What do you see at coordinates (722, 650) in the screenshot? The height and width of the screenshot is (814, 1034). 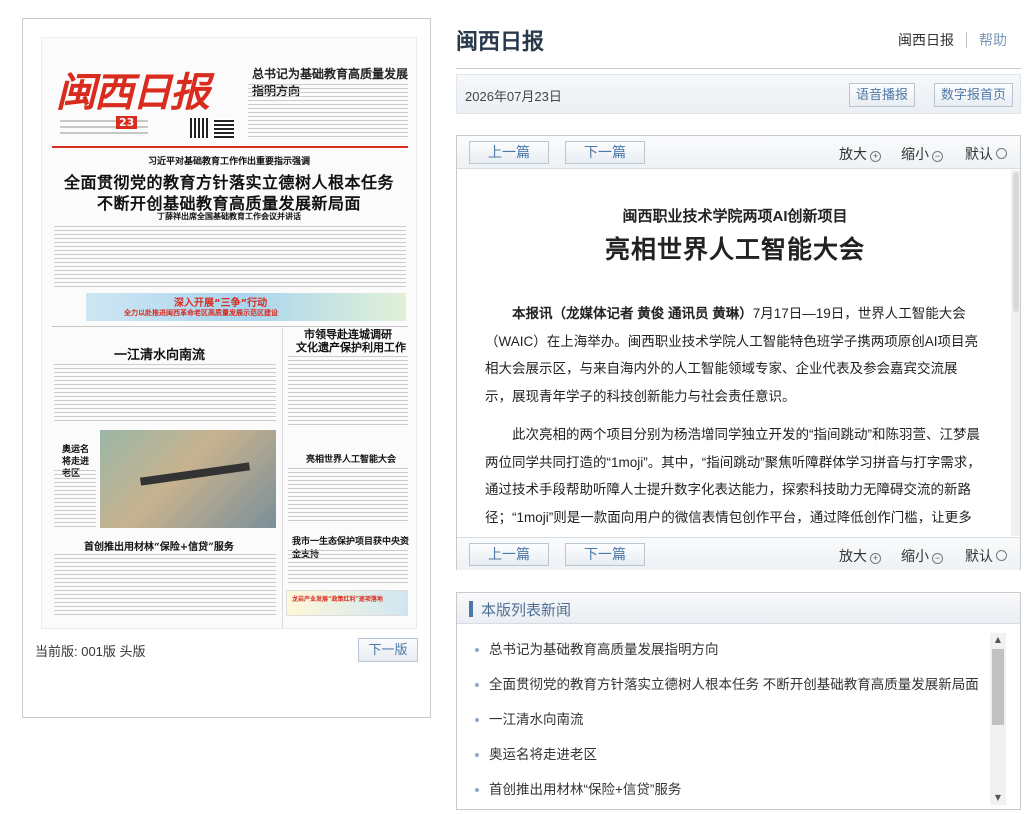 I see `list-item: 总书记为基础教育高质量发展指明方向` at bounding box center [722, 650].